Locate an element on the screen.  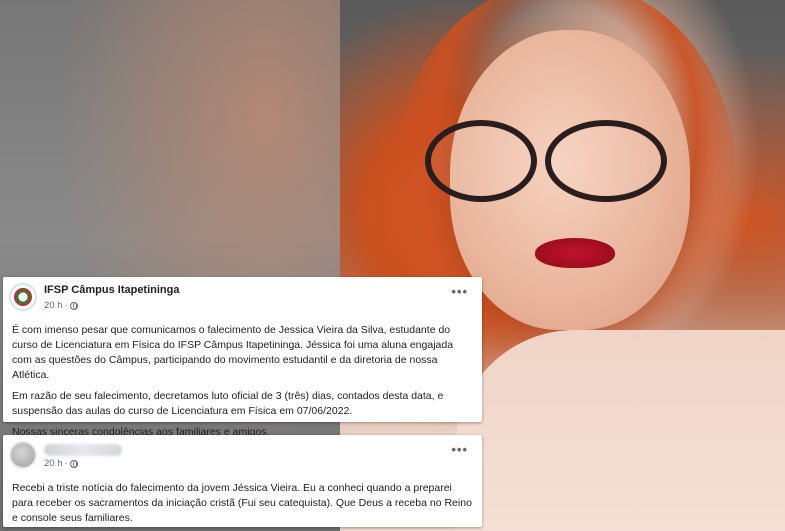
post-header: IFSP Câmpus Itapetininga 20 h · ••• is located at coordinates (242, 296).